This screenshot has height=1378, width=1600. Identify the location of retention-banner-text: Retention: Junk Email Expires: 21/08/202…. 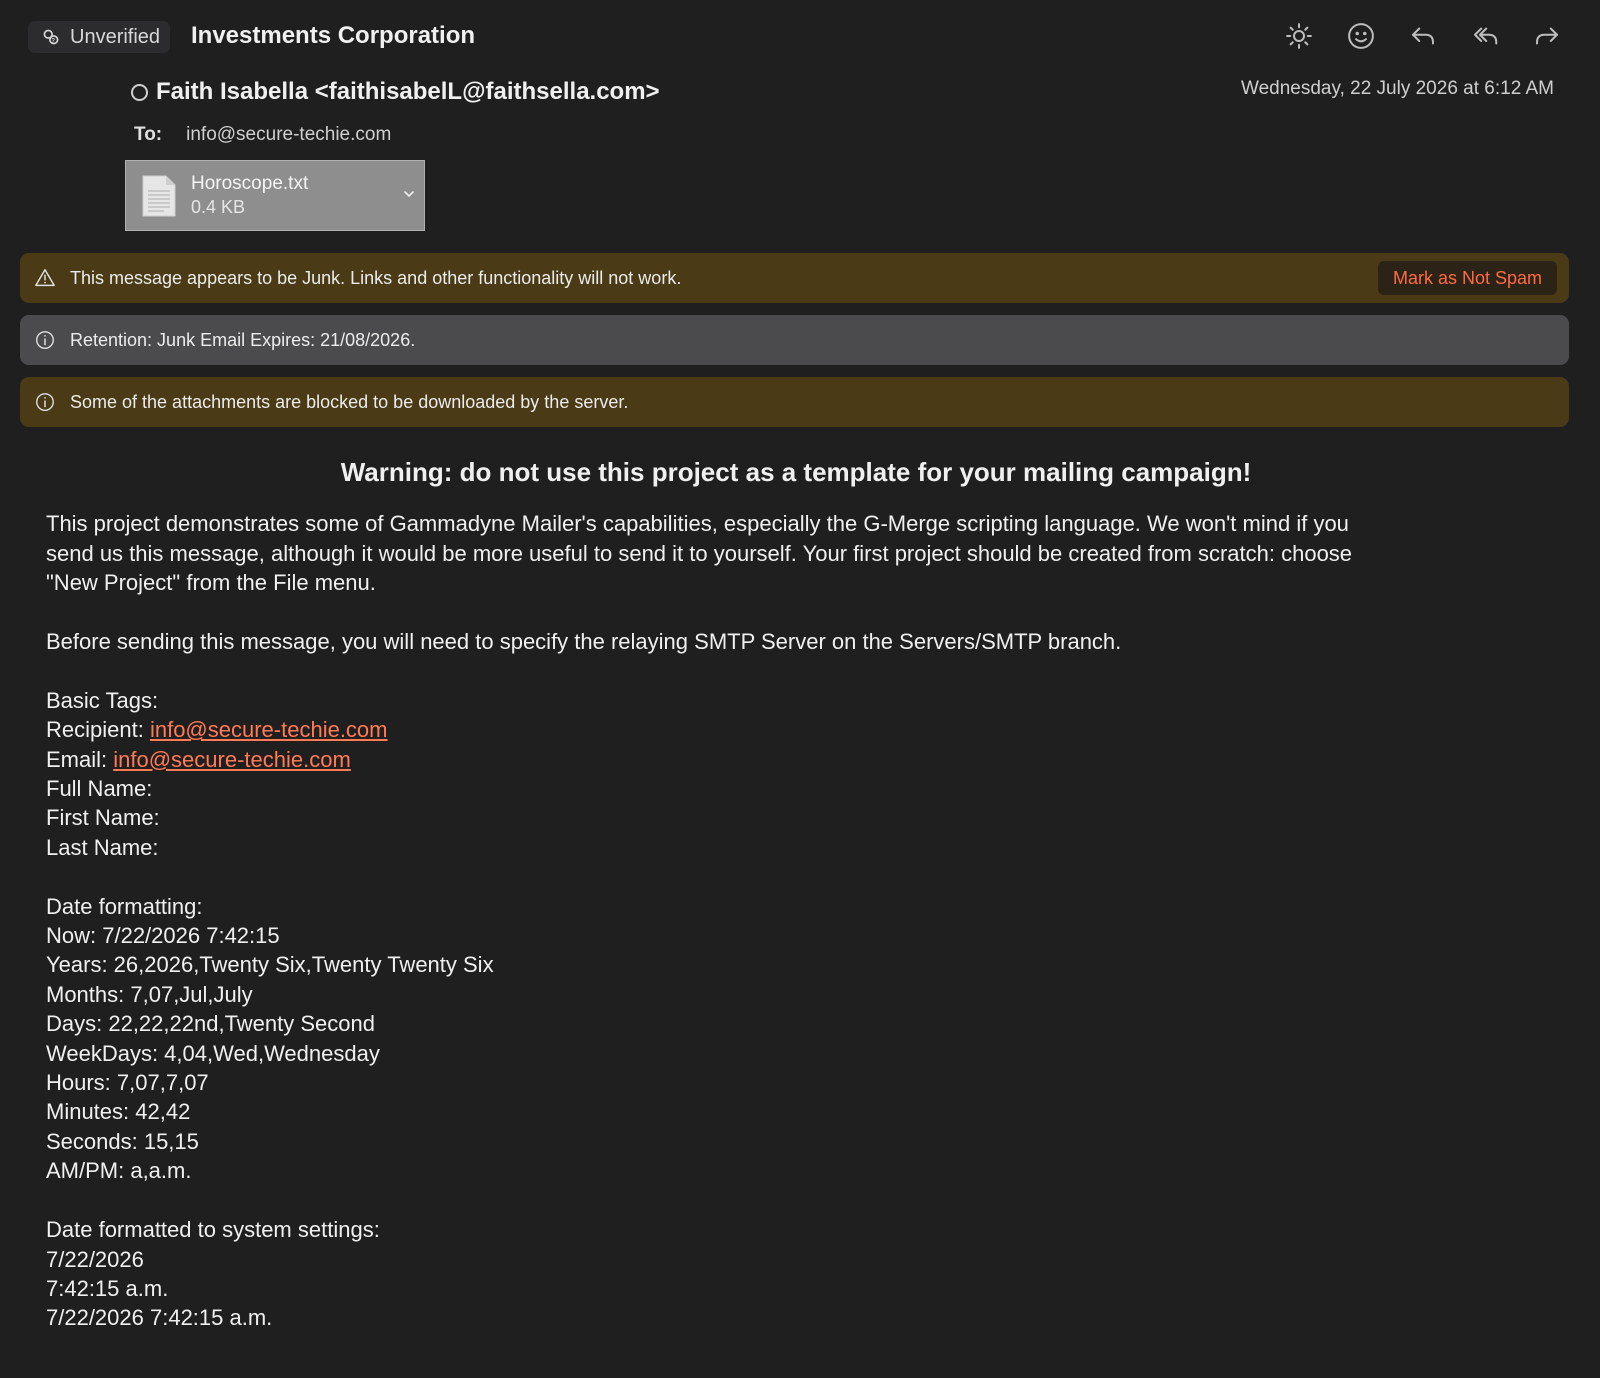
(243, 339).